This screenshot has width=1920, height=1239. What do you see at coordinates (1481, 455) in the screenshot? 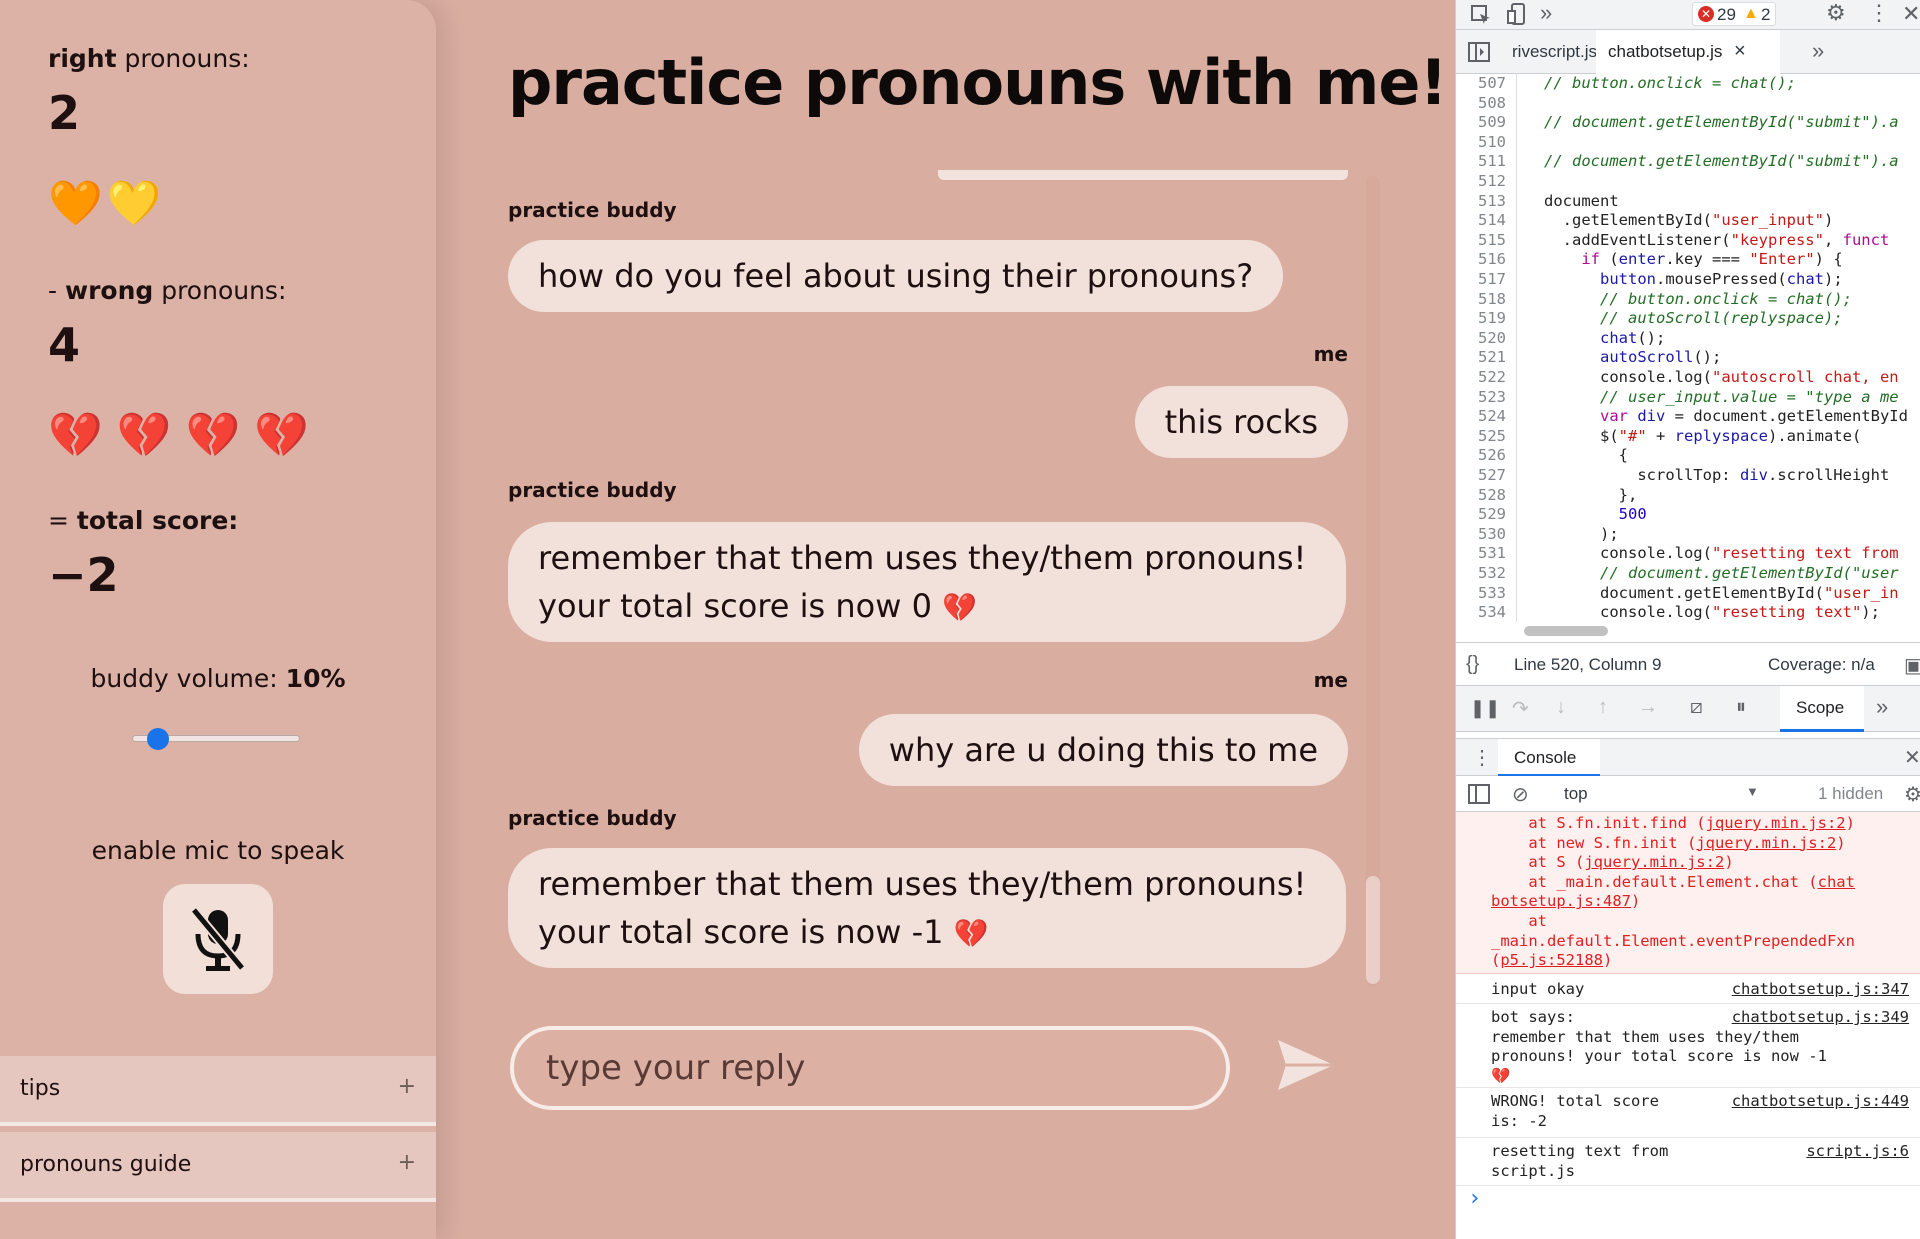
I see `line-number: 526` at bounding box center [1481, 455].